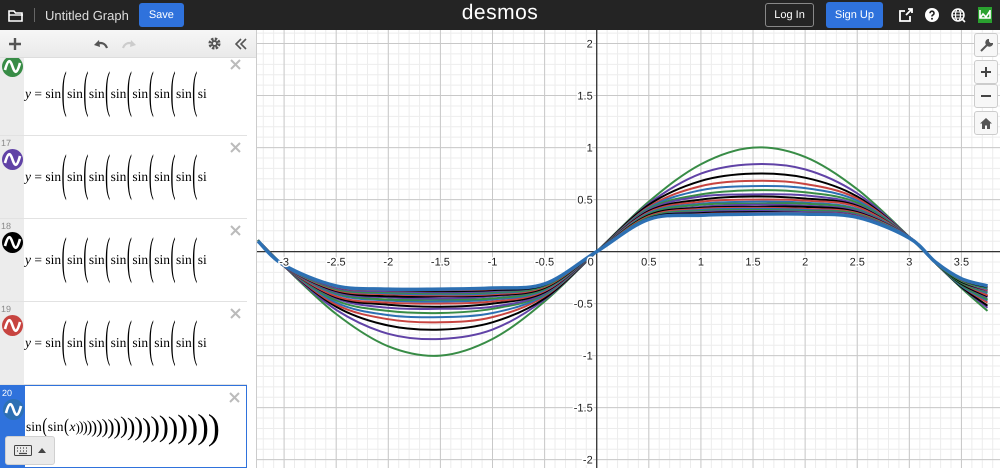 Image resolution: width=1000 pixels, height=468 pixels. Describe the element at coordinates (962, 262) in the screenshot. I see `tick-label: 3.5` at that location.